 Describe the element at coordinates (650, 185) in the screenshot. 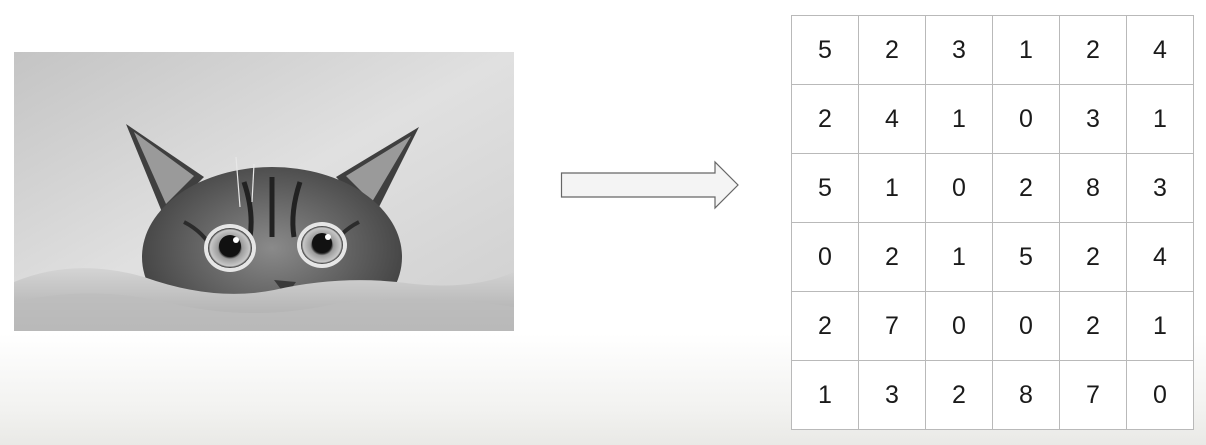

I see `right-arrow-icon` at that location.